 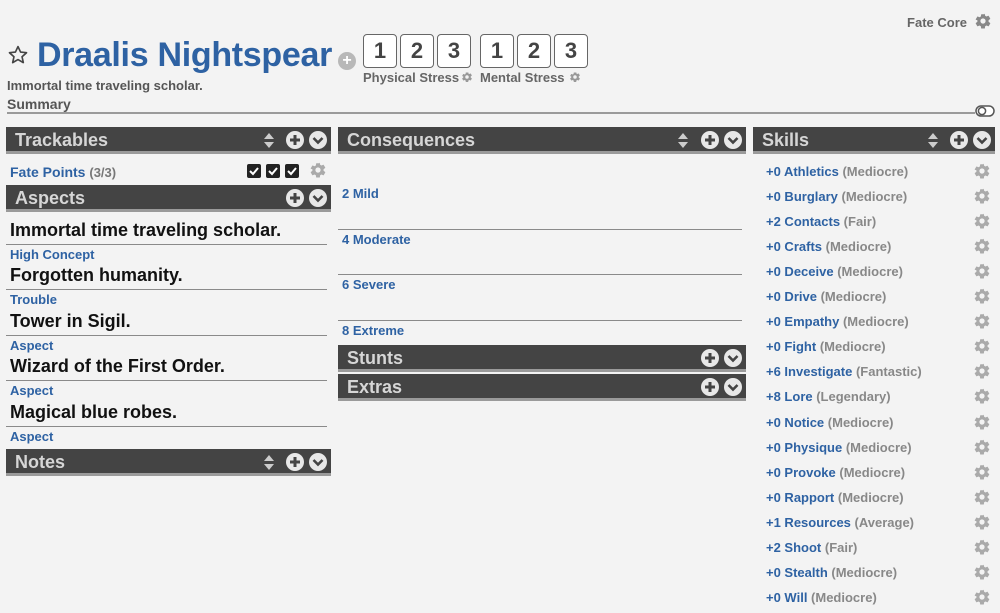 What do you see at coordinates (295, 140) in the screenshot?
I see `add-trackable-icon` at bounding box center [295, 140].